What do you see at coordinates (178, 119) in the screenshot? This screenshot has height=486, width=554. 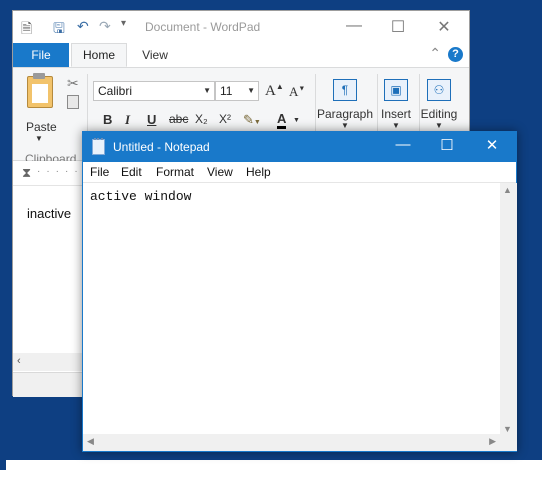 I see `strikethrough-button: abc` at bounding box center [178, 119].